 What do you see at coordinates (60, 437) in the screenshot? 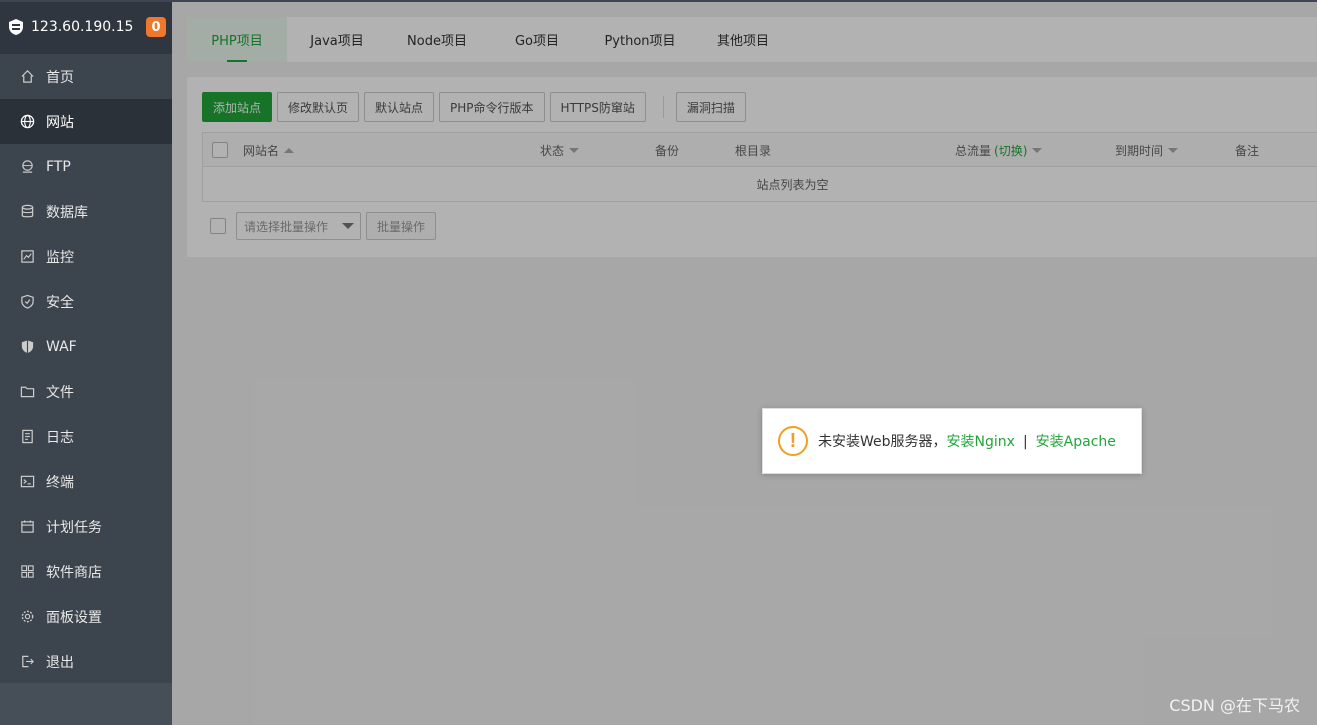
I see `sidebar-item-label: 日志` at bounding box center [60, 437].